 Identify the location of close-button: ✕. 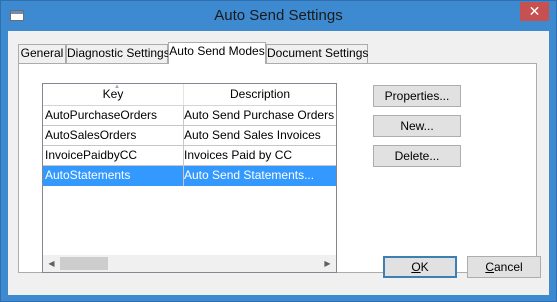
(534, 11).